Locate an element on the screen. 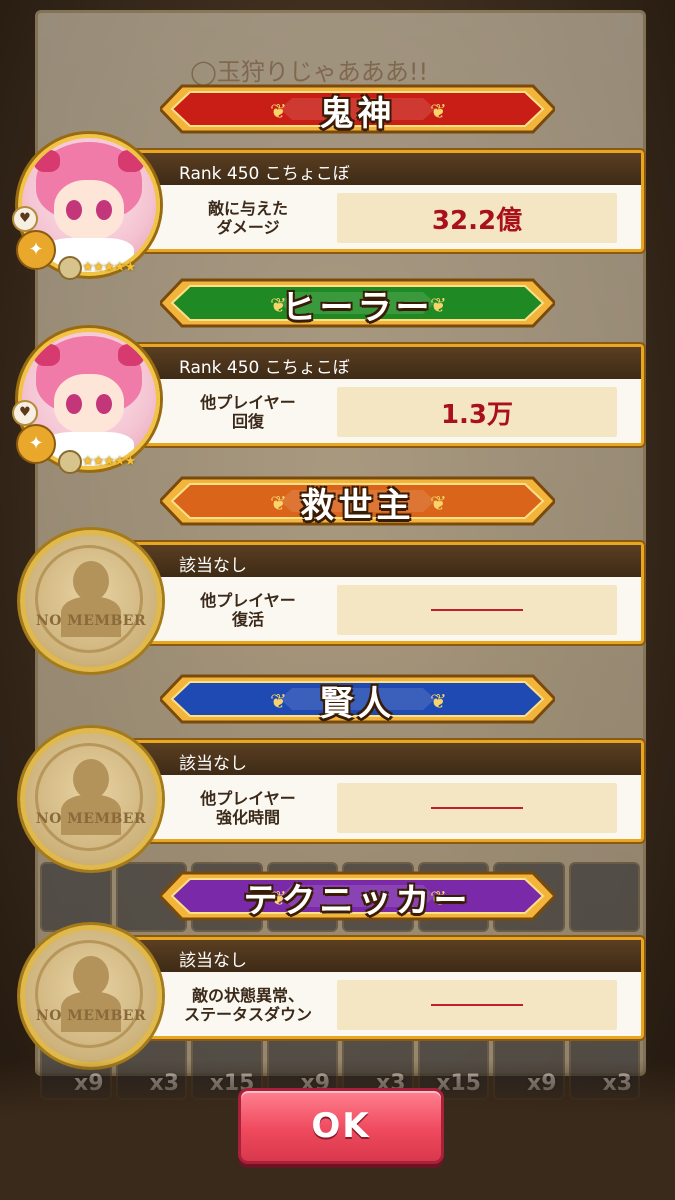 The image size is (675, 1200). award-description: 敵に与えた ダメージ is located at coordinates (247, 218).